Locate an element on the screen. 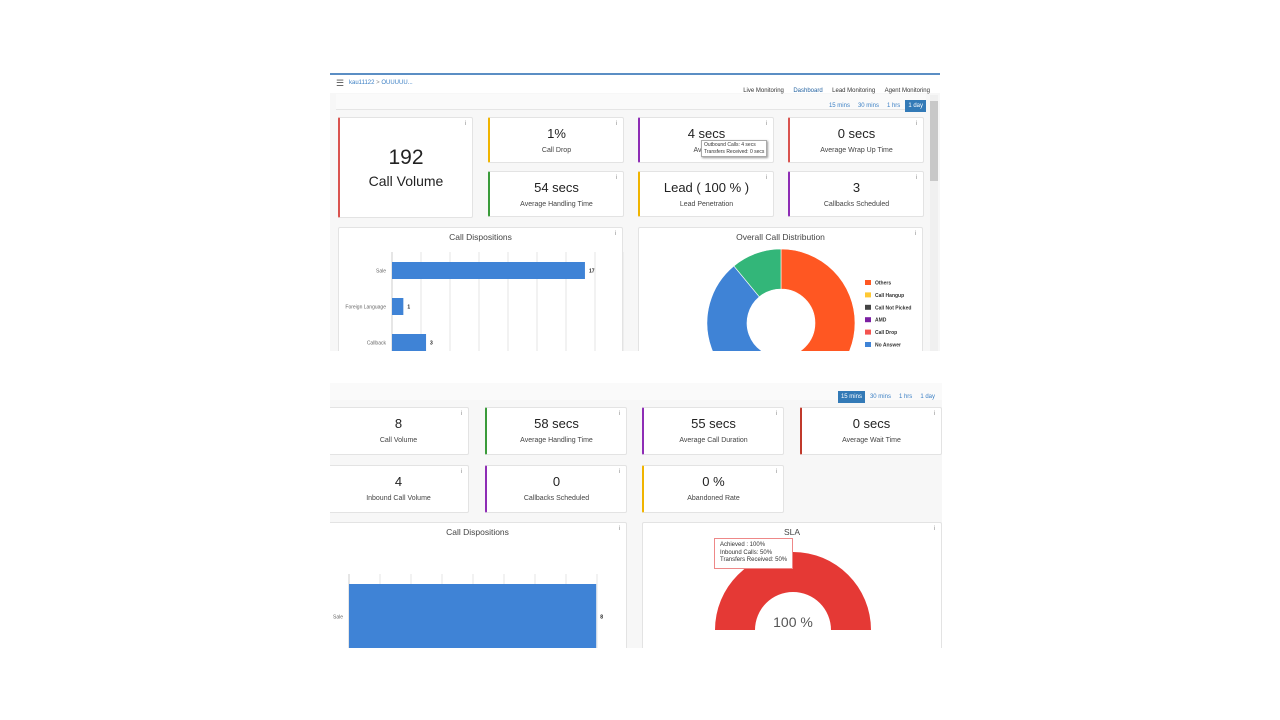 This screenshot has height=720, width=1280. metric-label: Inbound Call Volume is located at coordinates (398, 498).